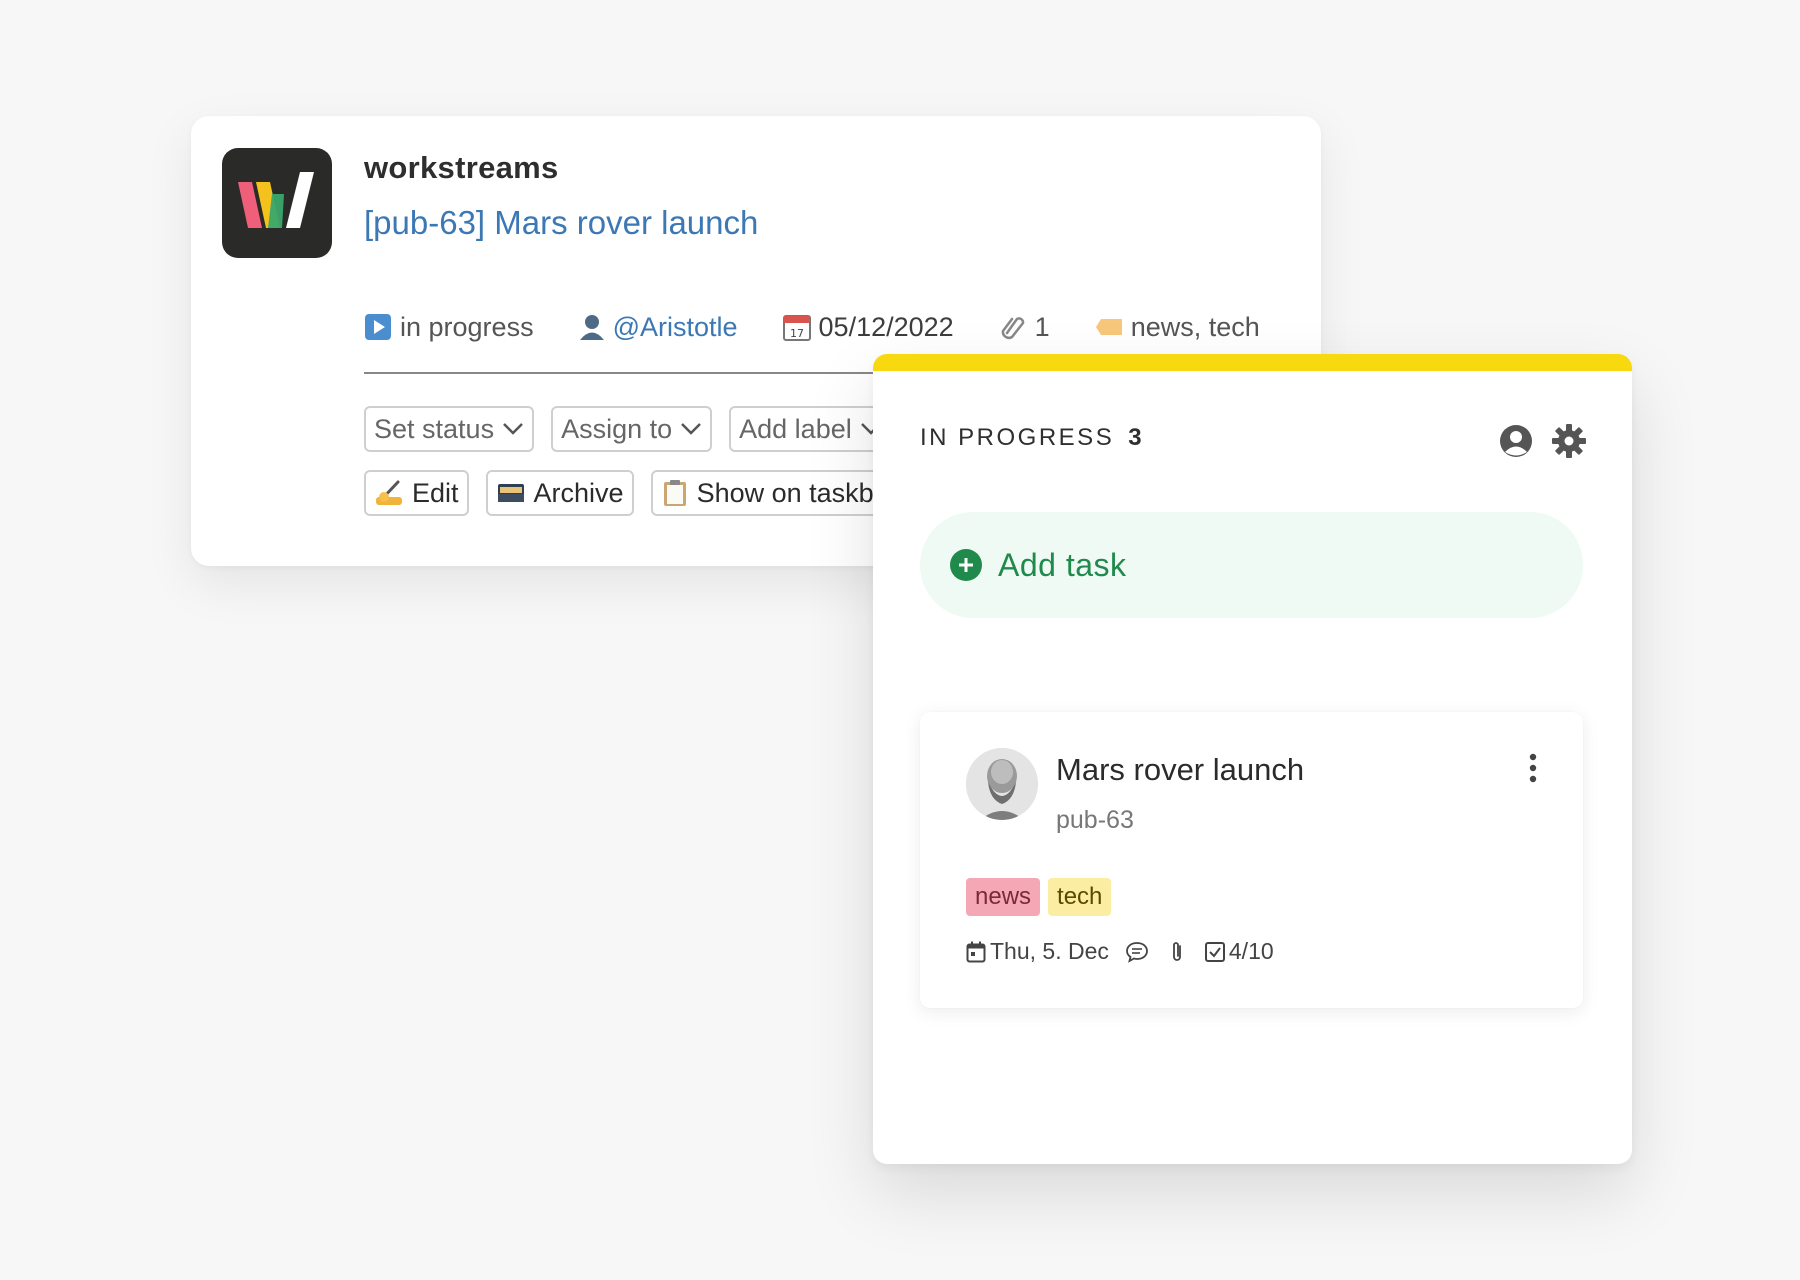 This screenshot has height=1280, width=1800. What do you see at coordinates (1062, 564) in the screenshot?
I see `add-task-label: Add task` at bounding box center [1062, 564].